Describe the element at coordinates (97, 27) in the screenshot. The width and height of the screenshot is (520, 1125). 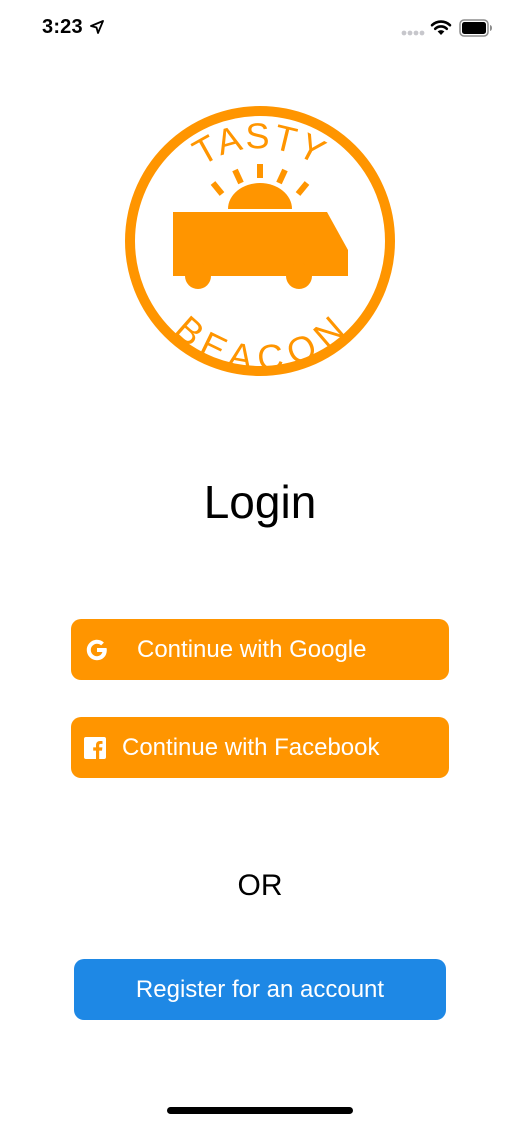
I see `location-arrow-icon` at that location.